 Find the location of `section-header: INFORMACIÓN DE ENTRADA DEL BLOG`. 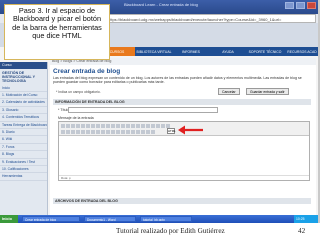

section-header: INFORMACIÓN DE ENTRADA DEL BLOG is located at coordinates (182, 102).